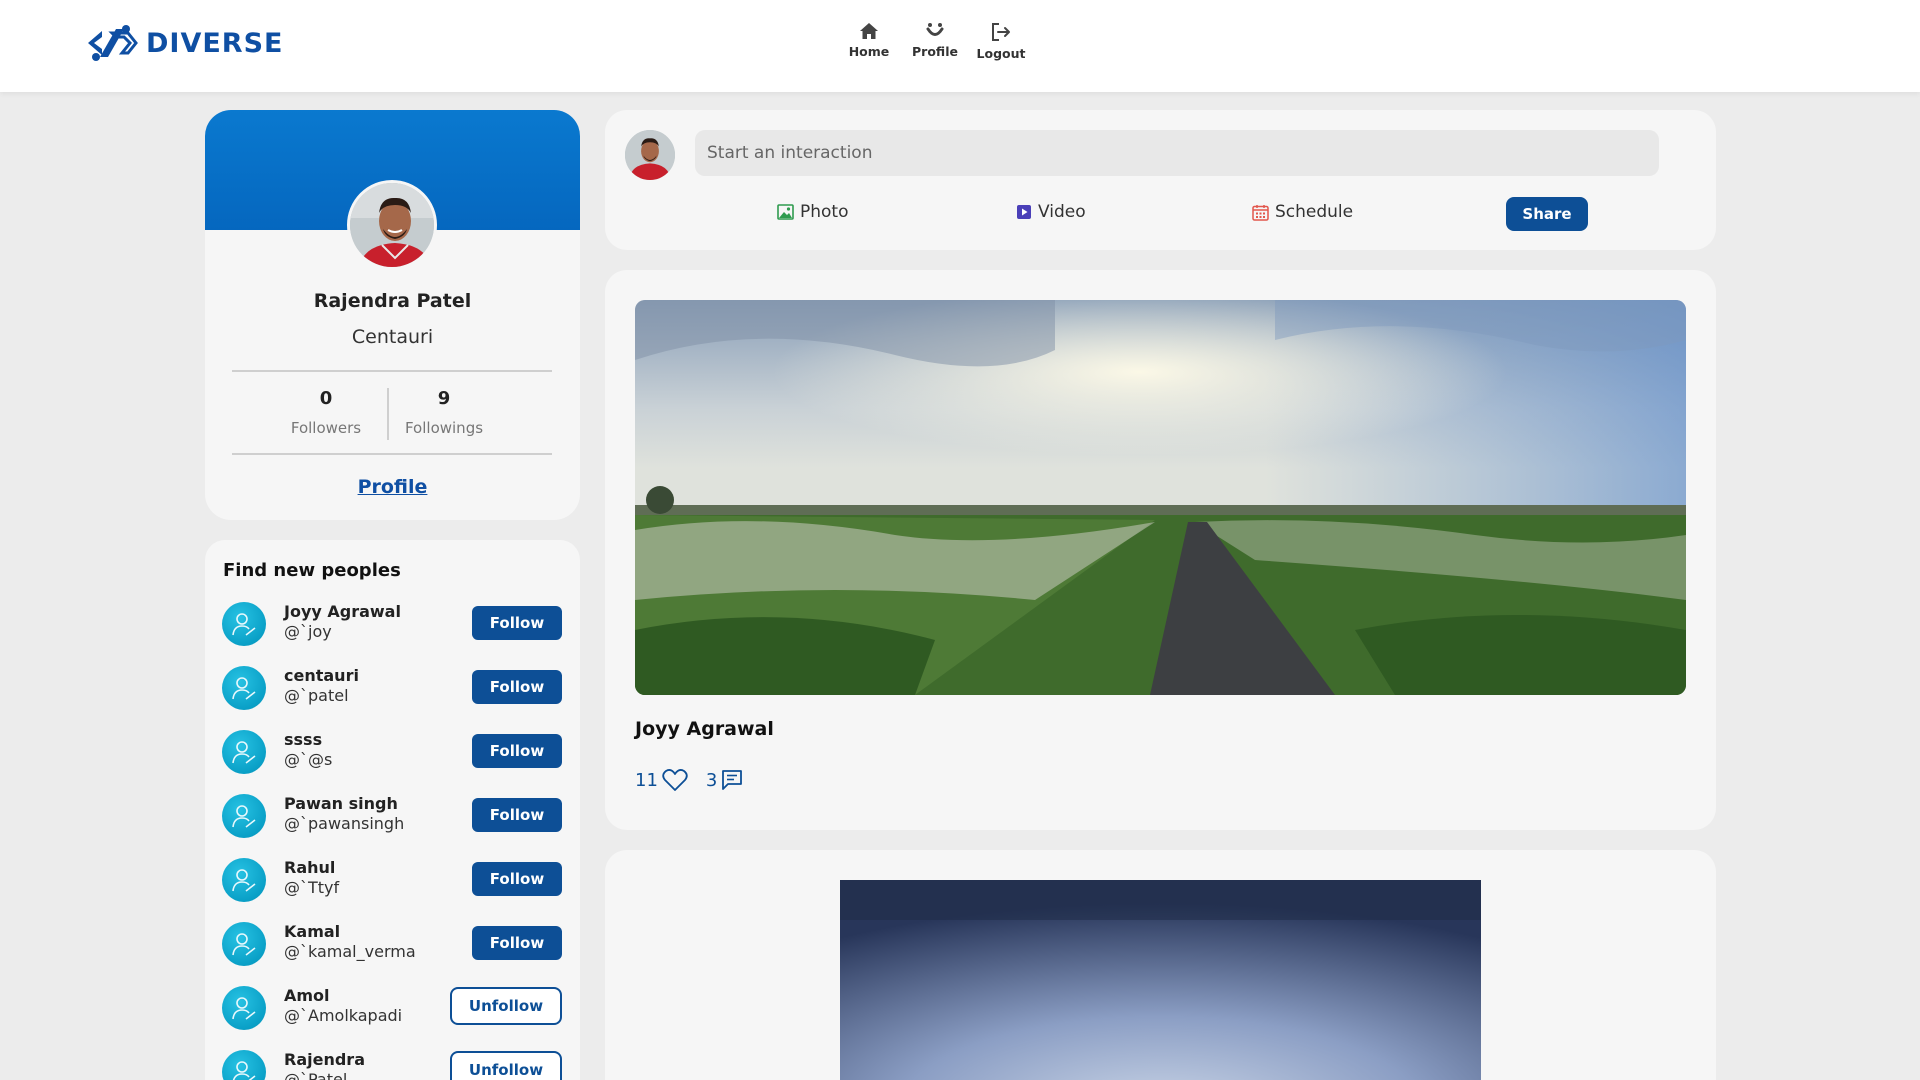 The width and height of the screenshot is (1920, 1080). What do you see at coordinates (824, 212) in the screenshot?
I see `photo-label: Photo` at bounding box center [824, 212].